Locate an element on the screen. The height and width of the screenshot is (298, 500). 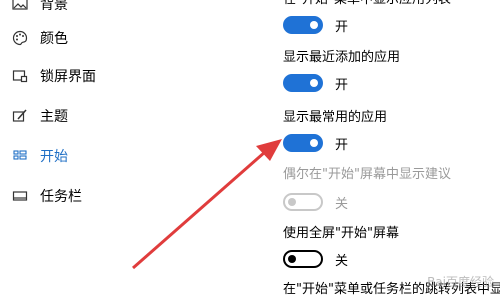
watermark: Bai百度经验 is located at coordinates (460, 282).